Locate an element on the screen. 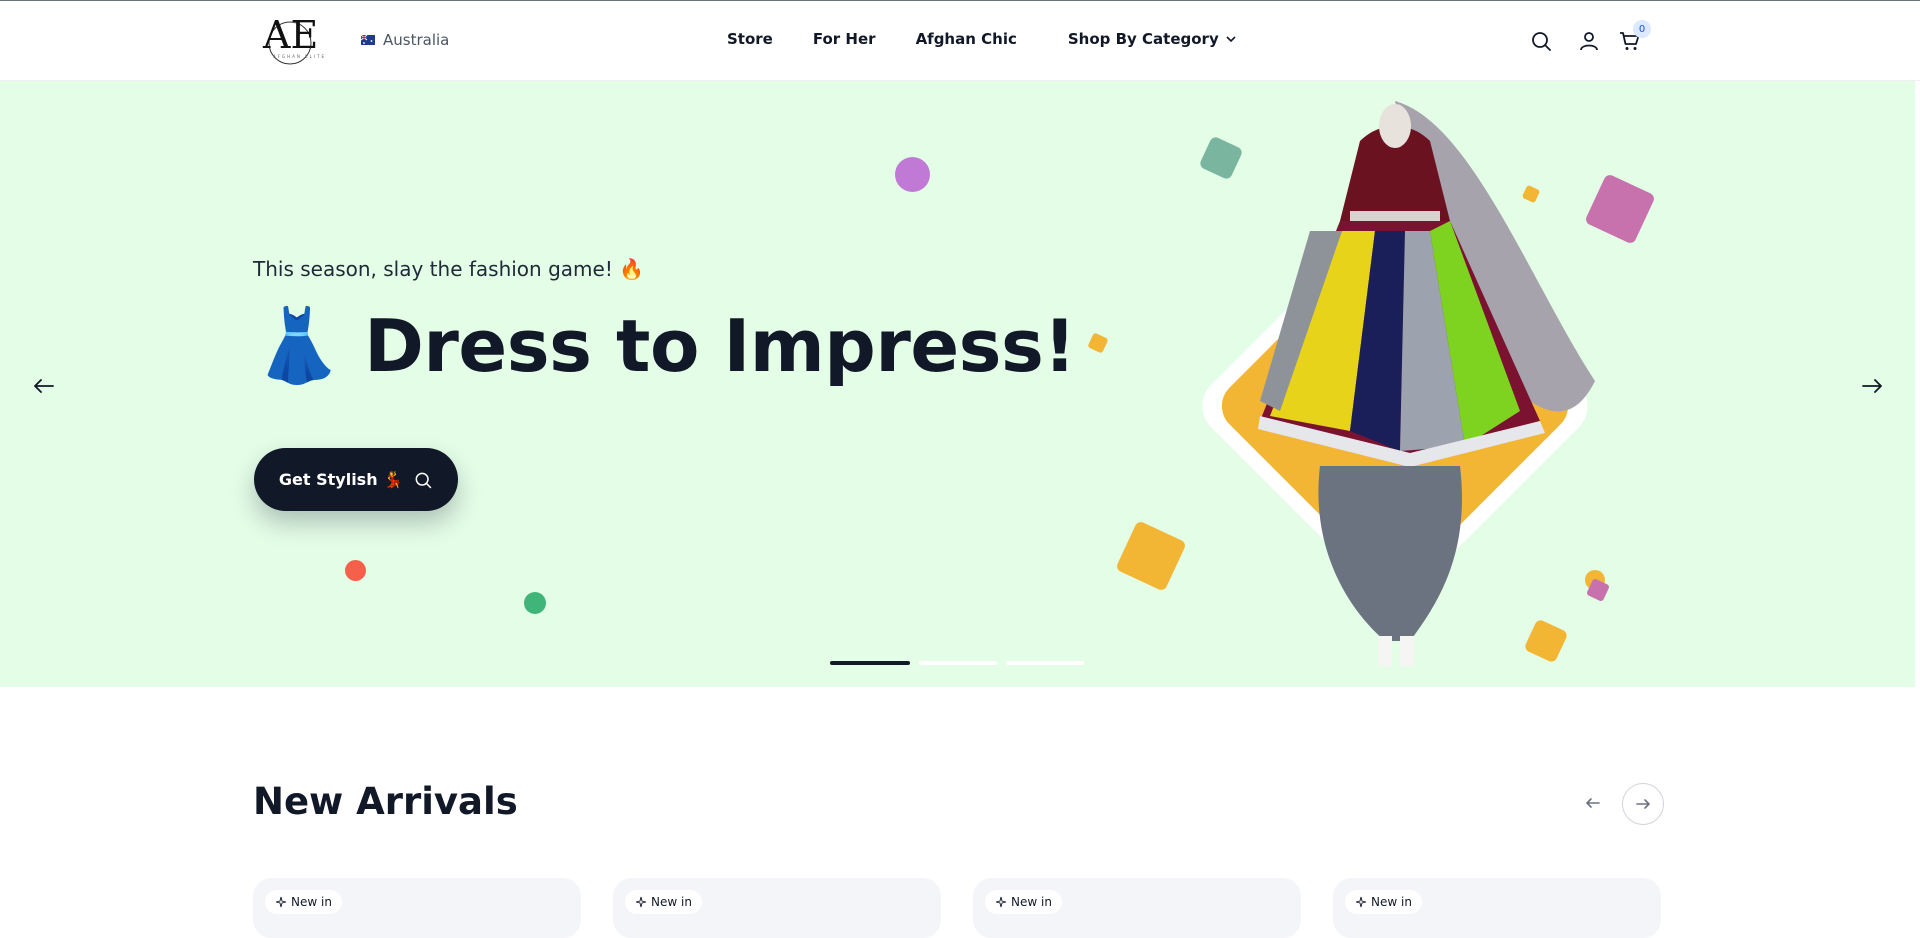 The height and width of the screenshot is (938, 1920). shop-by-category-dropdown: Shop By Category is located at coordinates (1152, 39).